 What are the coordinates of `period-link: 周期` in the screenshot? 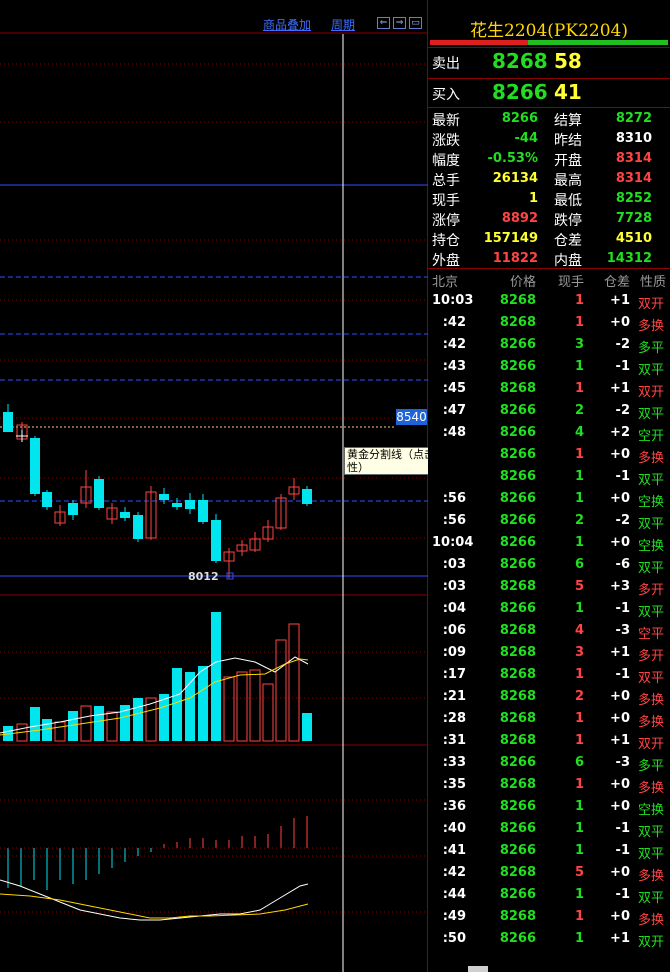 It's located at (343, 24).